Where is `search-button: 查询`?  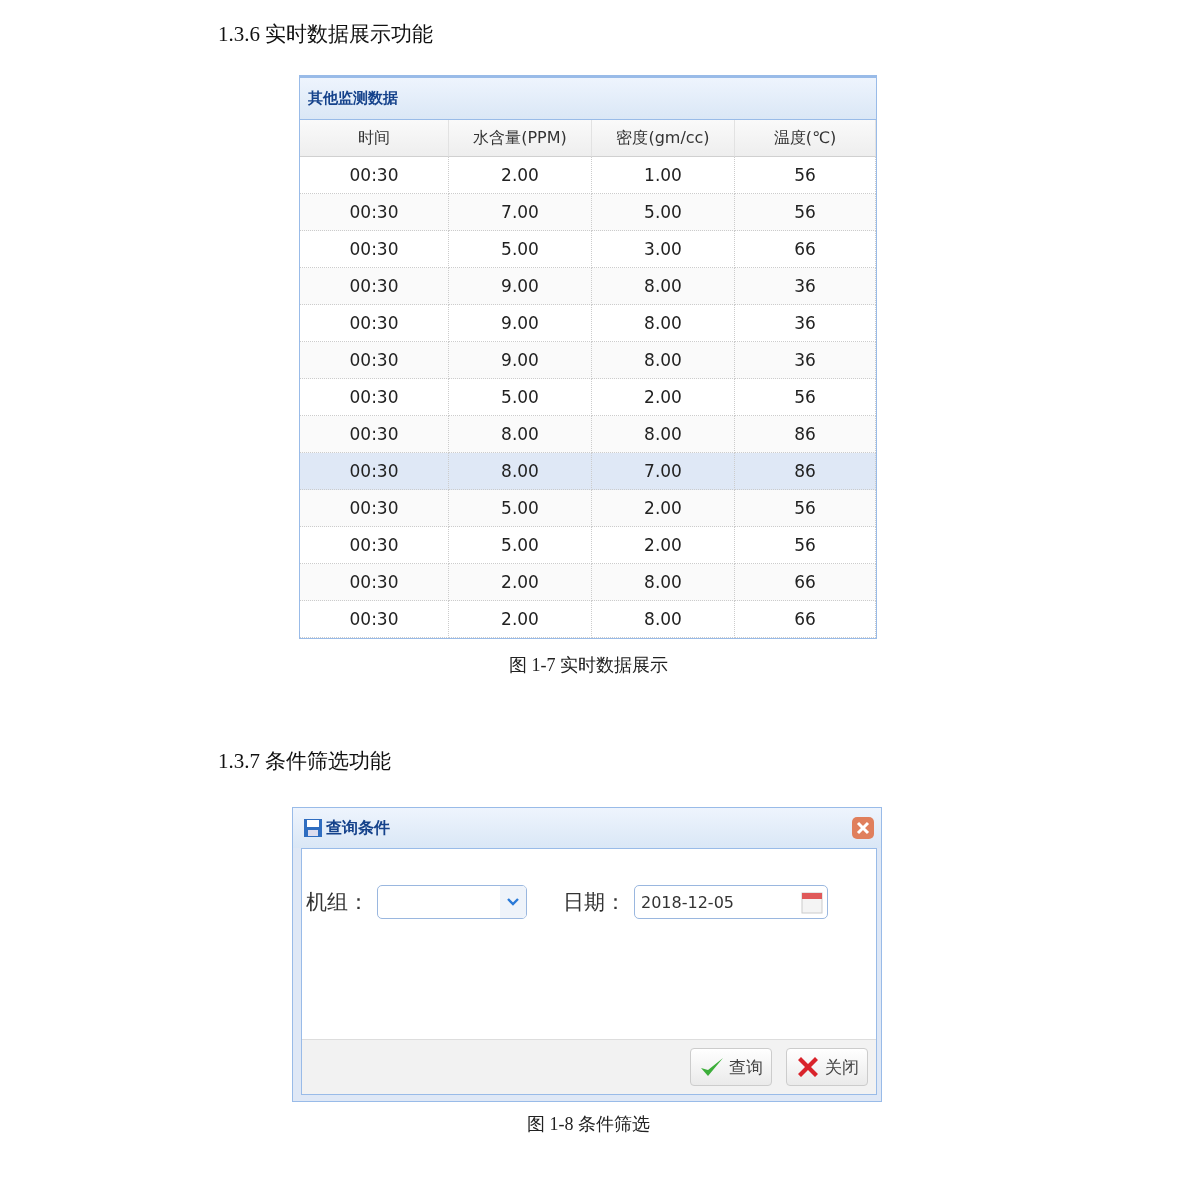 search-button: 查询 is located at coordinates (731, 1067).